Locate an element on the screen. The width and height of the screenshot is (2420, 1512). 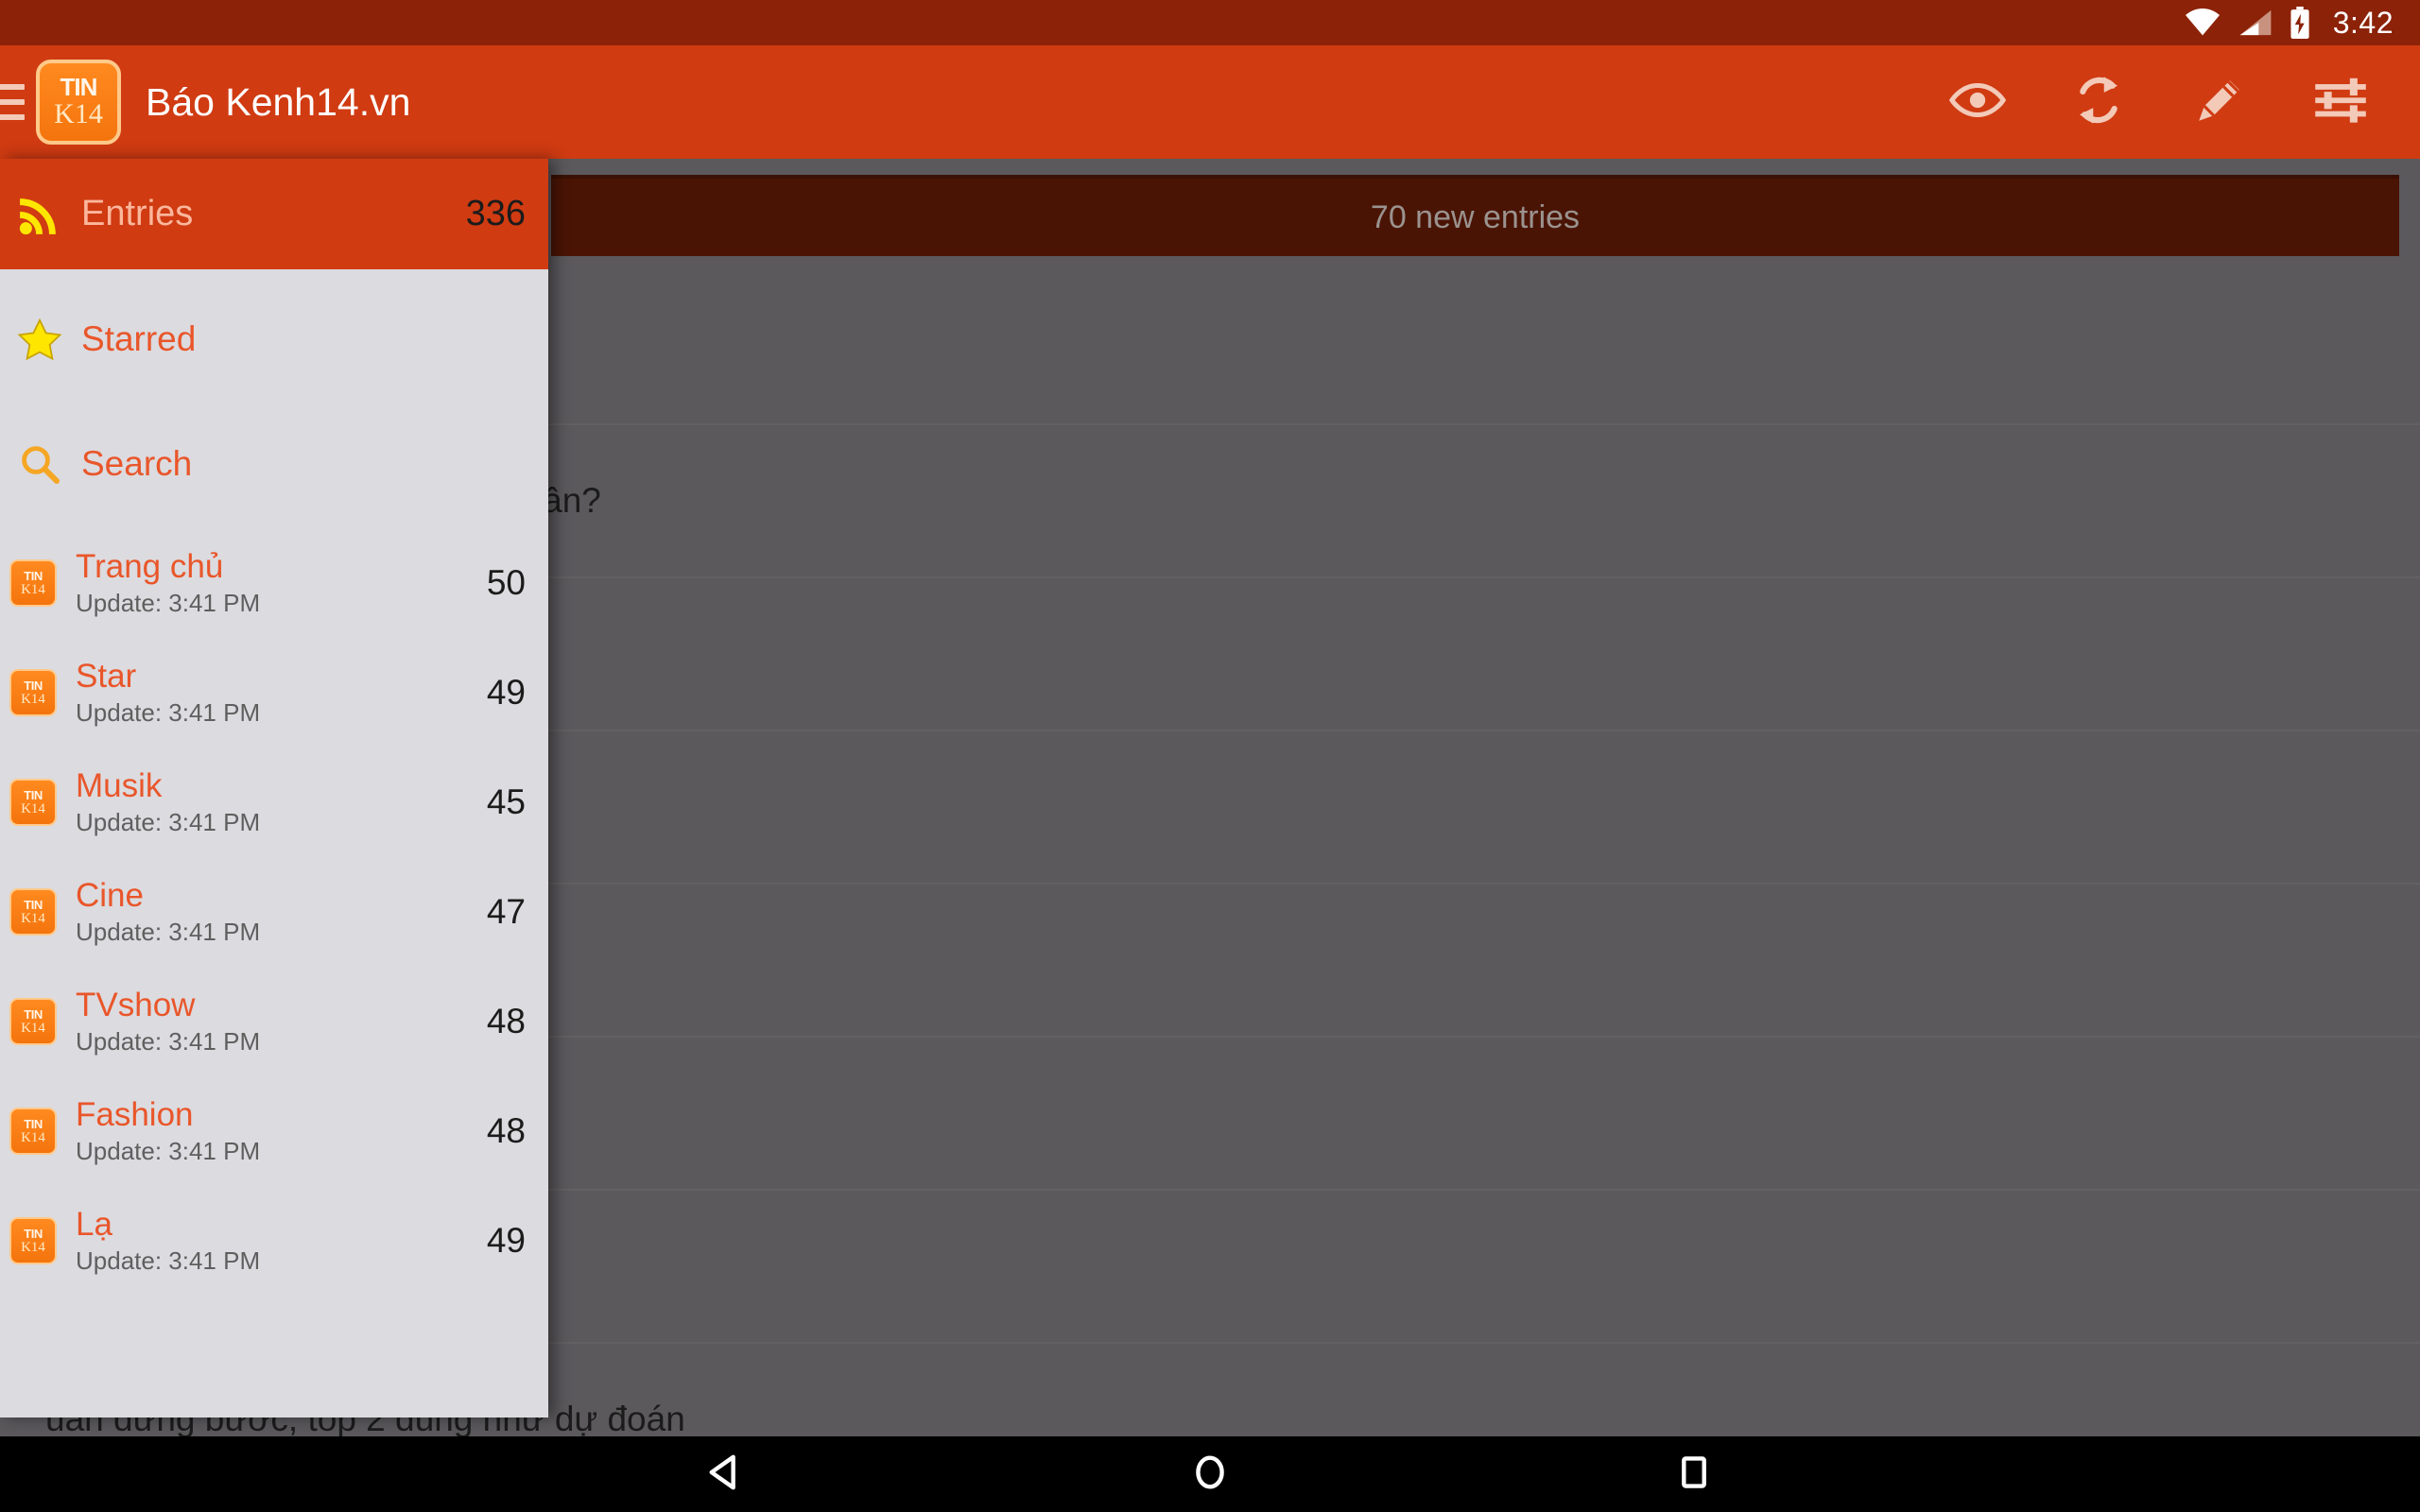
feed-title: Star is located at coordinates (107, 676).